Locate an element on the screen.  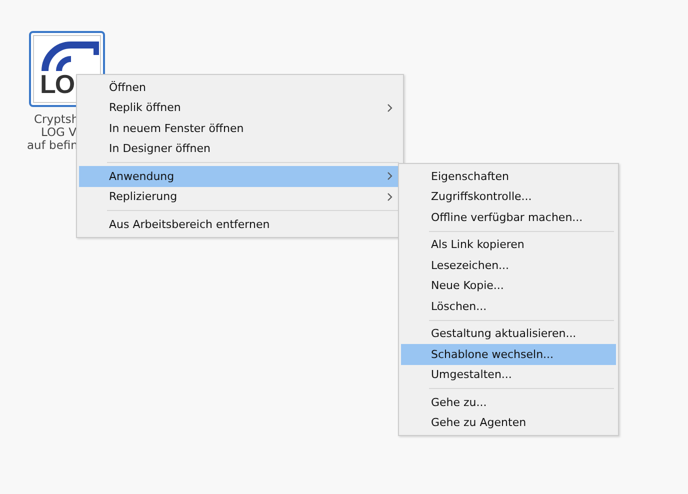
logo-text: LO is located at coordinates (57, 84).